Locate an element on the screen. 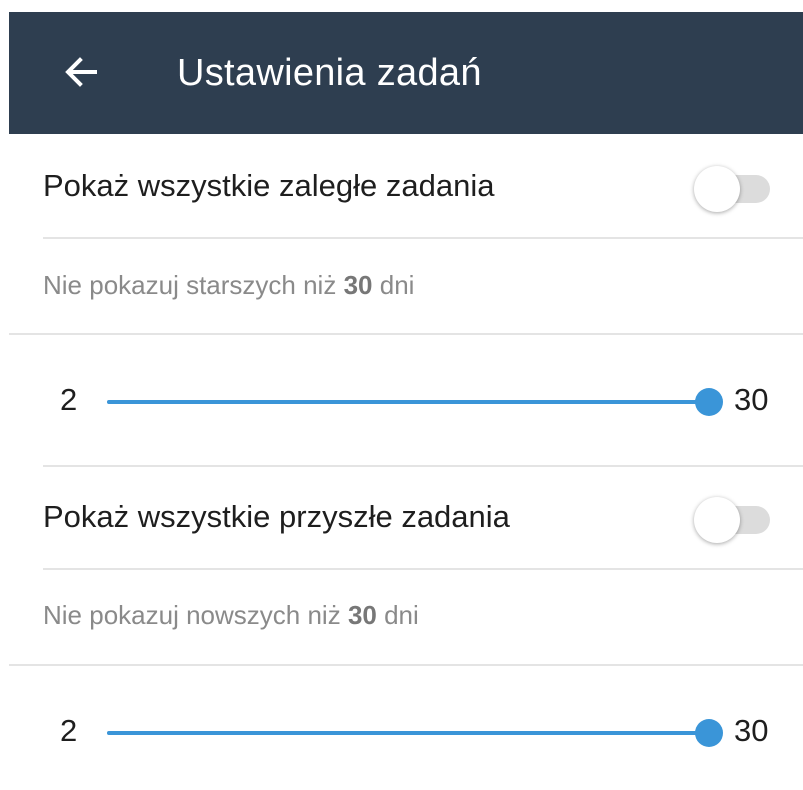 Image resolution: width=803 pixels, height=790 pixels. show-all-overdue-toggle is located at coordinates (735, 189).